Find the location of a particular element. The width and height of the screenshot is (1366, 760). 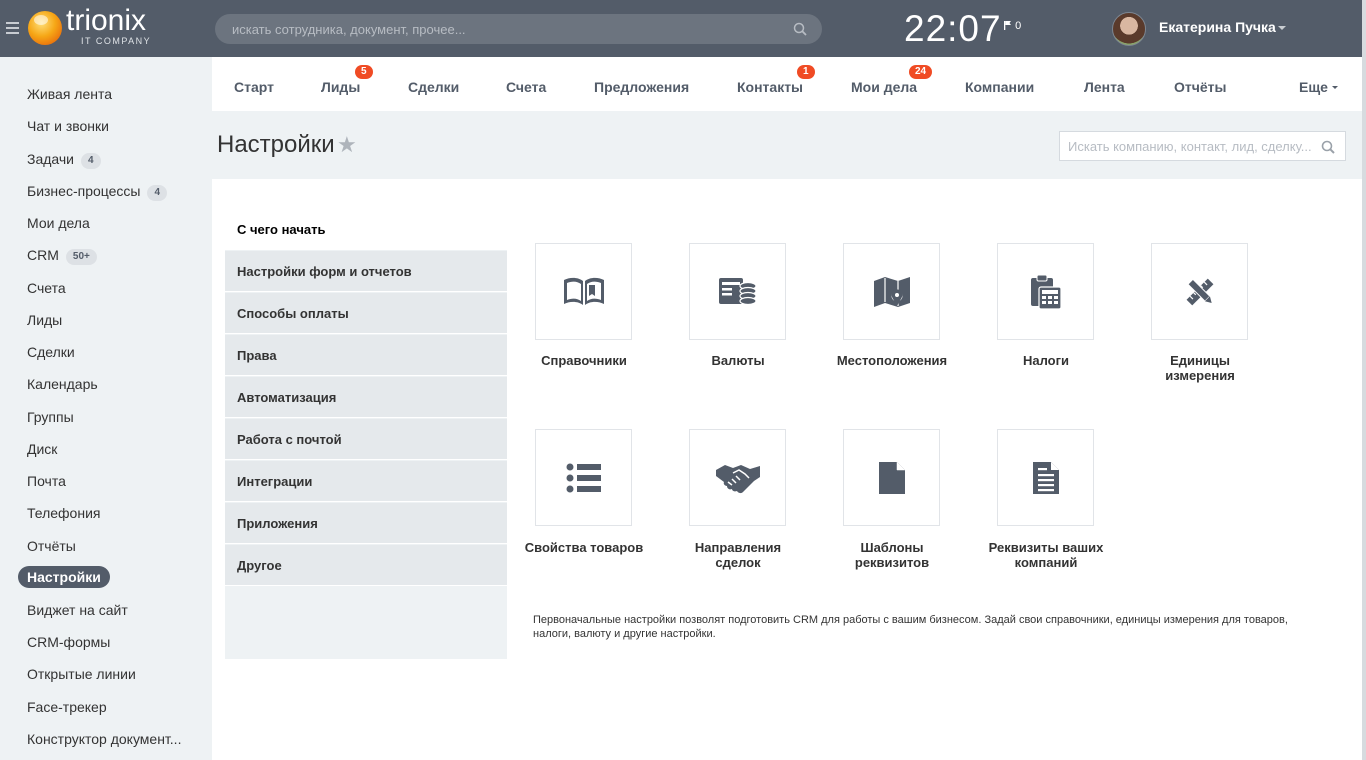

sidebar-item-label: Телефония is located at coordinates (64, 513).